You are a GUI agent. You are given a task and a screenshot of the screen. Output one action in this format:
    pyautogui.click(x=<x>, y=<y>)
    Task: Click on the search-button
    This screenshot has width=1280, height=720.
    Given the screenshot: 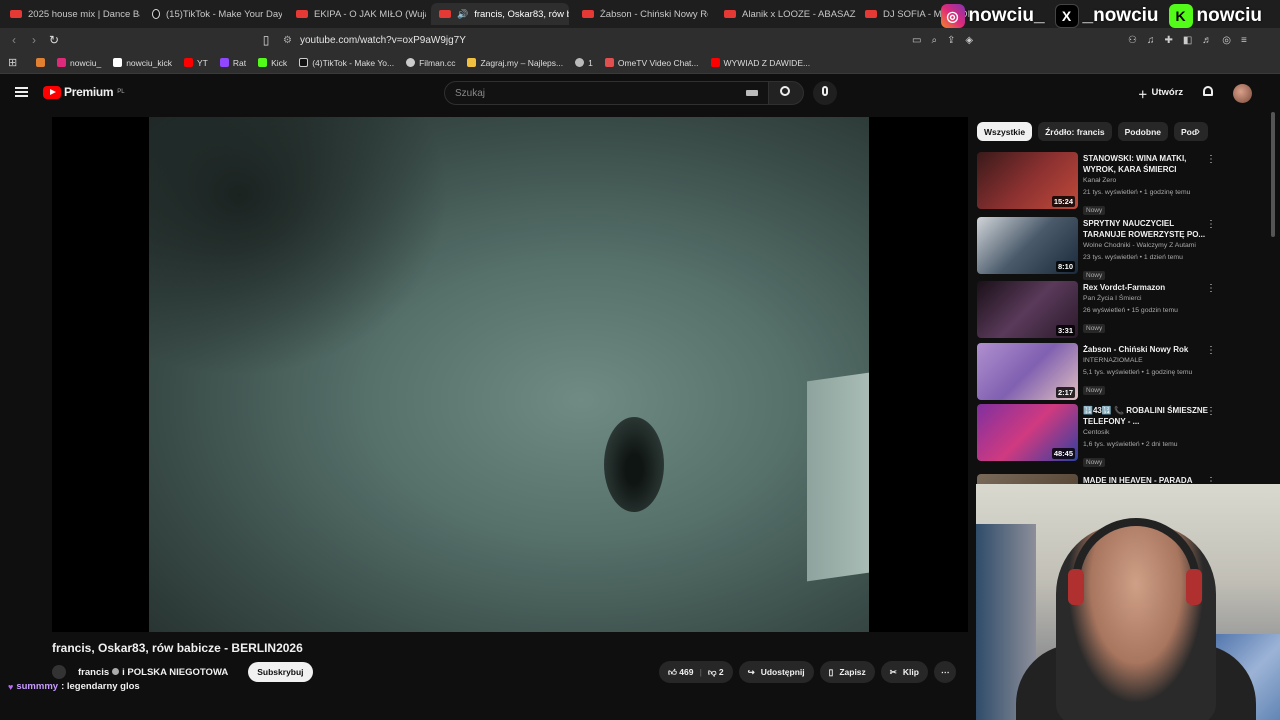 What is the action you would take?
    pyautogui.click(x=786, y=93)
    